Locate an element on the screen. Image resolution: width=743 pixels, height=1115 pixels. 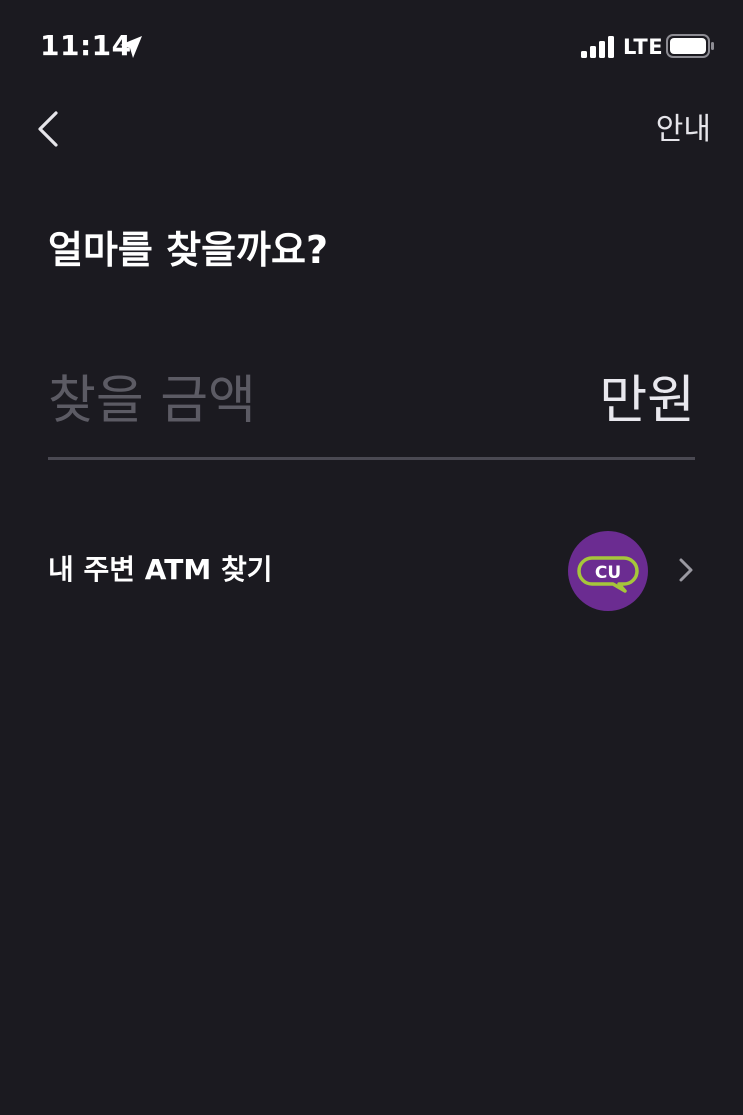
amount-unit: 만원 is located at coordinates (647, 401).